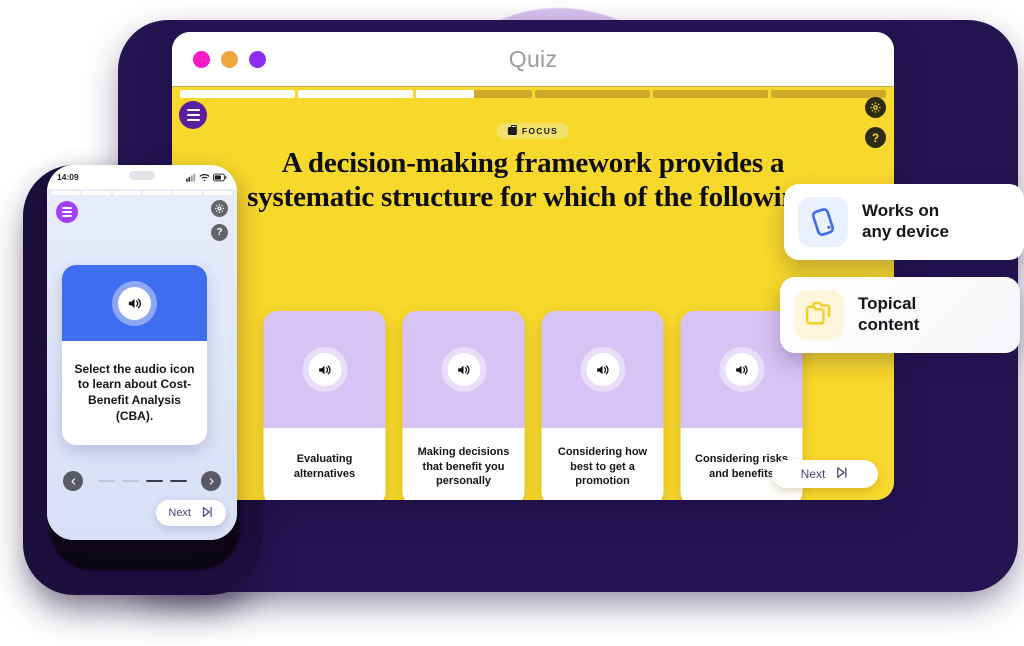 The height and width of the screenshot is (646, 1024). I want to click on phone-next-label: Next, so click(179, 513).